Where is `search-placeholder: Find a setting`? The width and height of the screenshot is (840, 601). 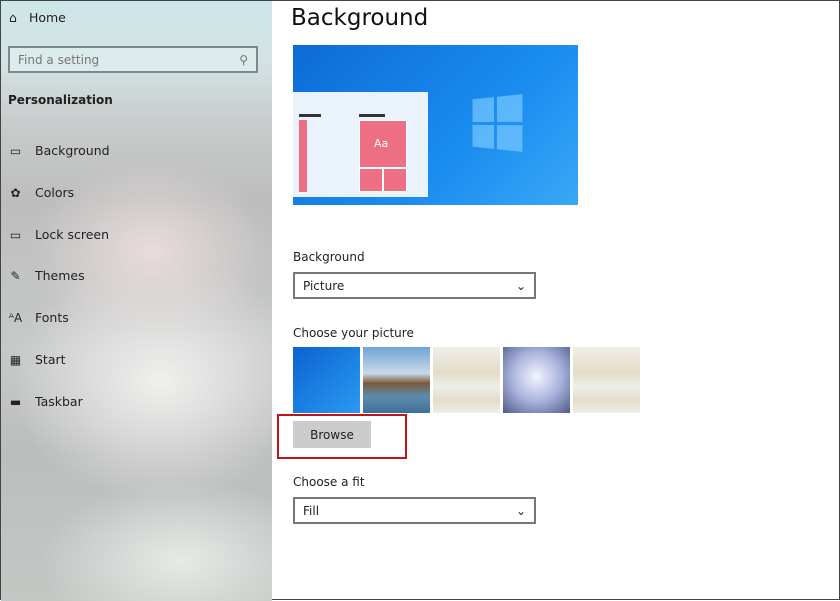 search-placeholder: Find a setting is located at coordinates (59, 59).